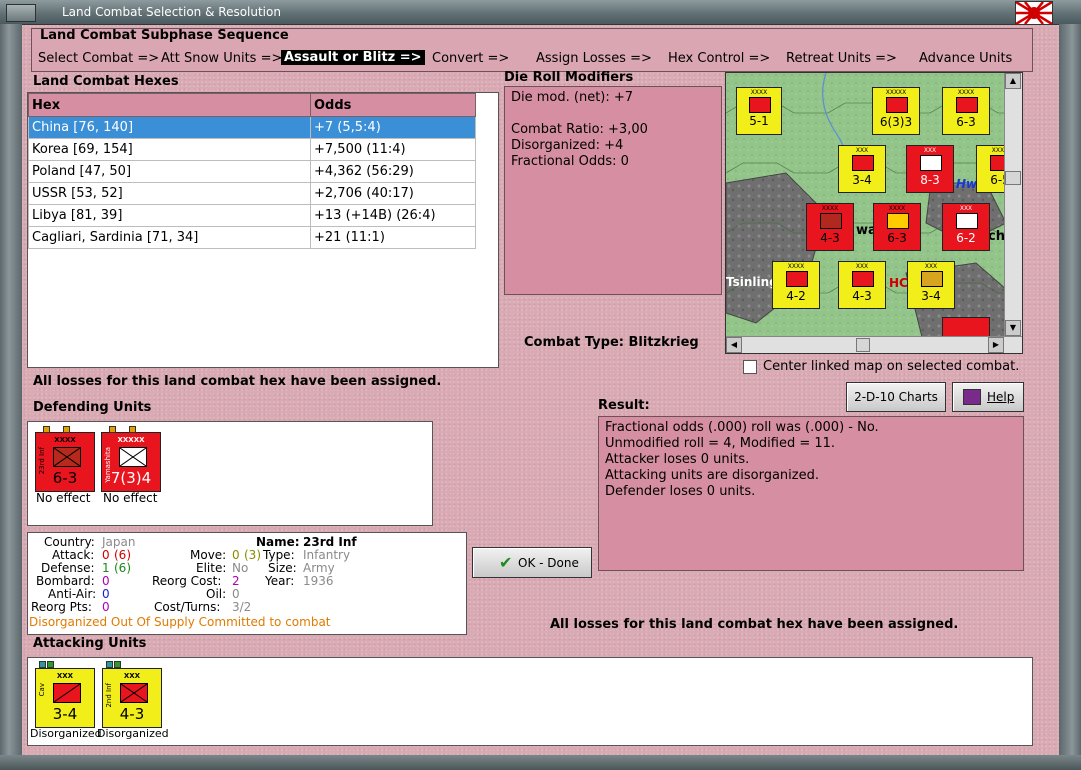  What do you see at coordinates (171, 12) in the screenshot?
I see `window-title: Land Combat Selection & Resolution` at bounding box center [171, 12].